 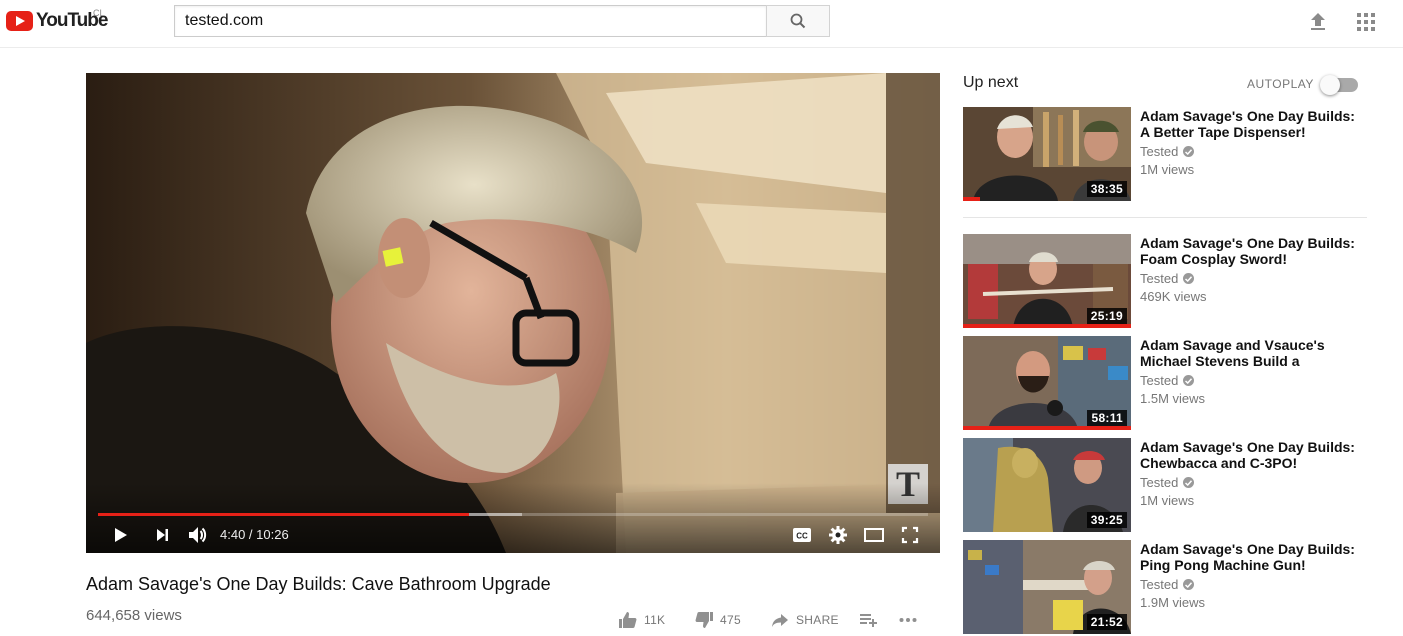 I want to click on progress-bar, so click(x=513, y=514).